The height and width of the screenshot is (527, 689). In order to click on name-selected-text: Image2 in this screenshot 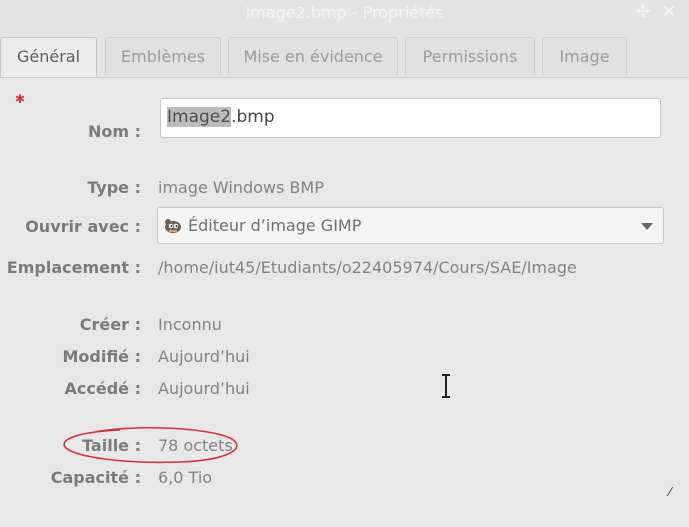, I will do `click(199, 117)`.